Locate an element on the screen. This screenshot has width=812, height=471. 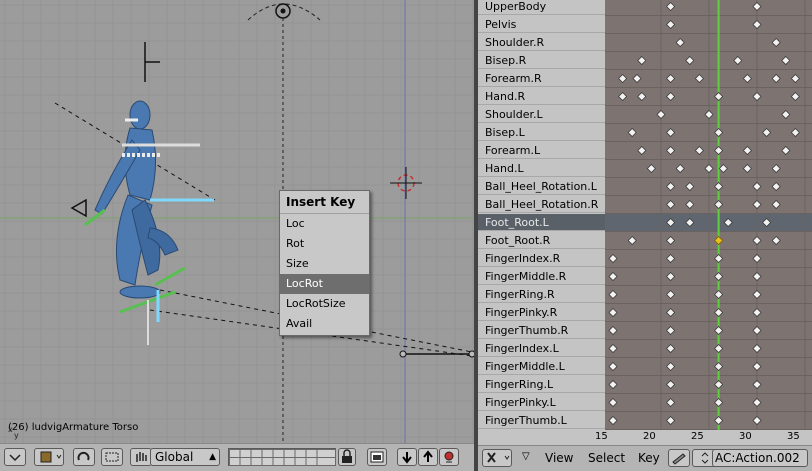
channel-row: Hand.R is located at coordinates (541, 96).